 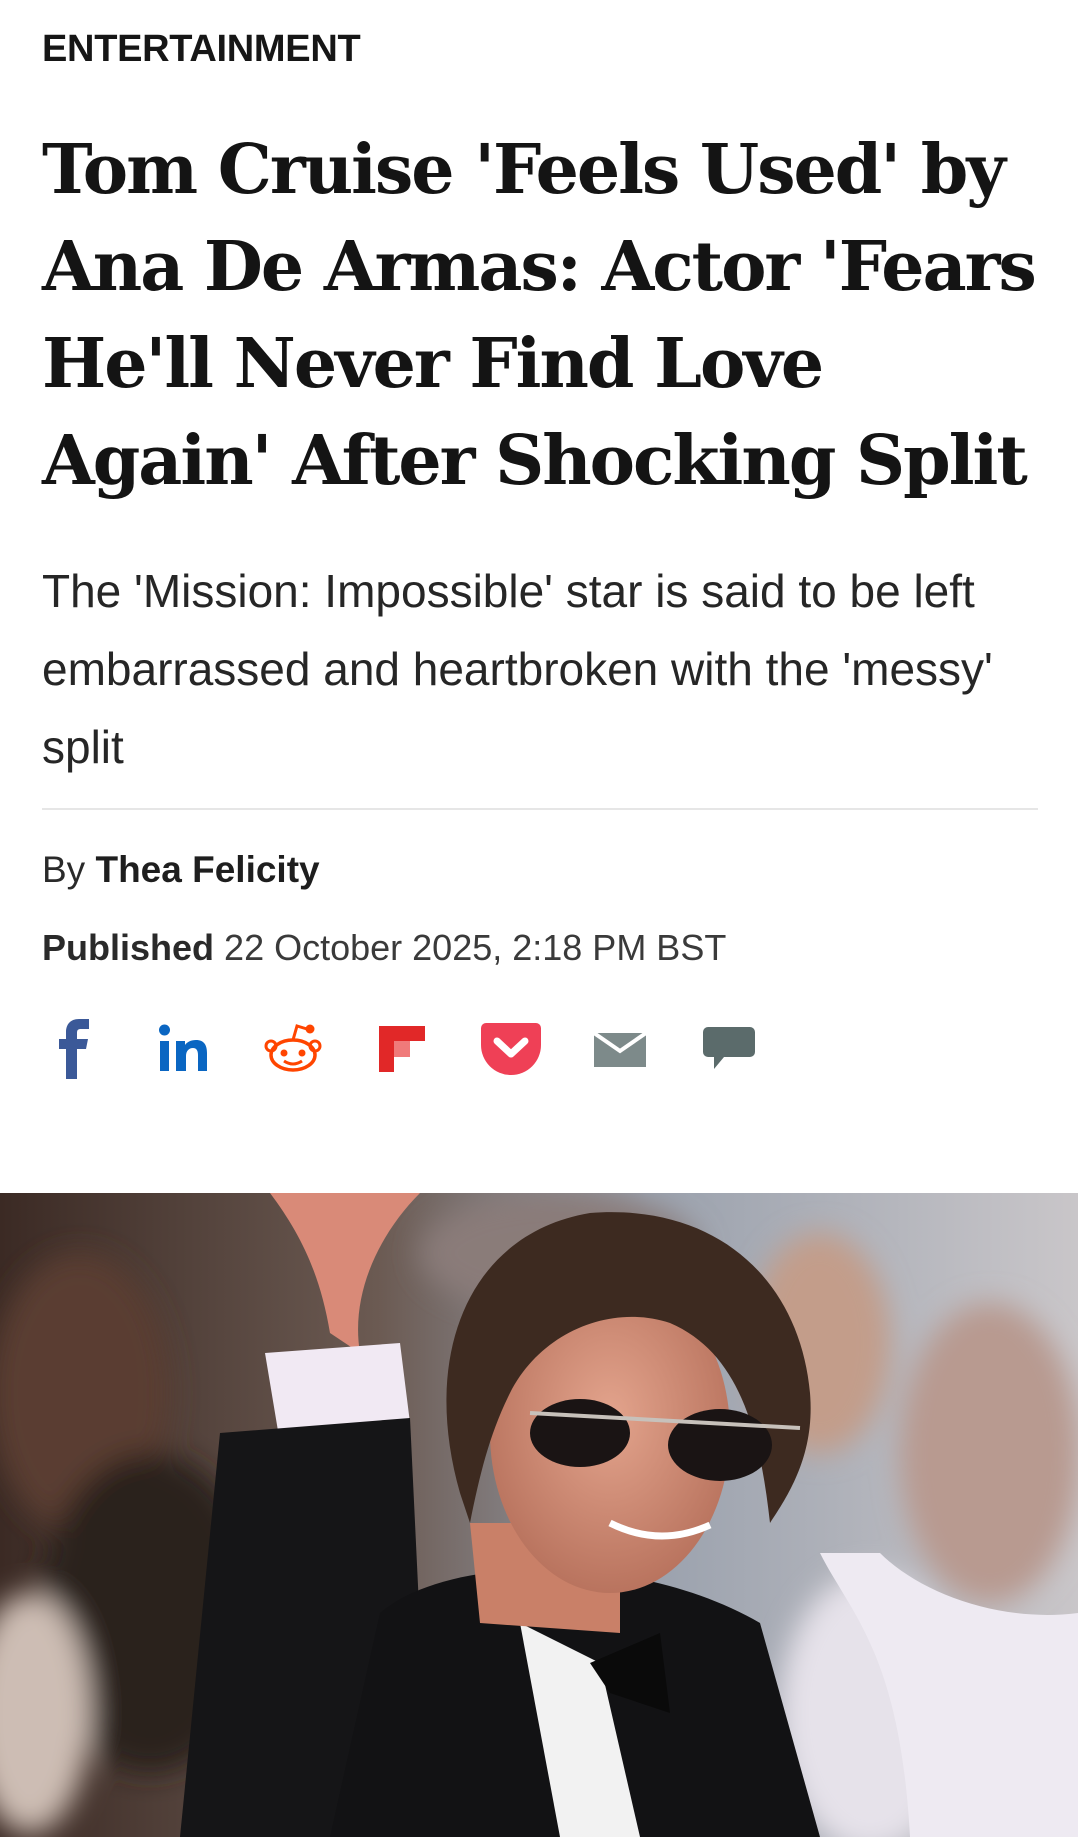 I want to click on share-pocket-button, so click(x=511, y=1049).